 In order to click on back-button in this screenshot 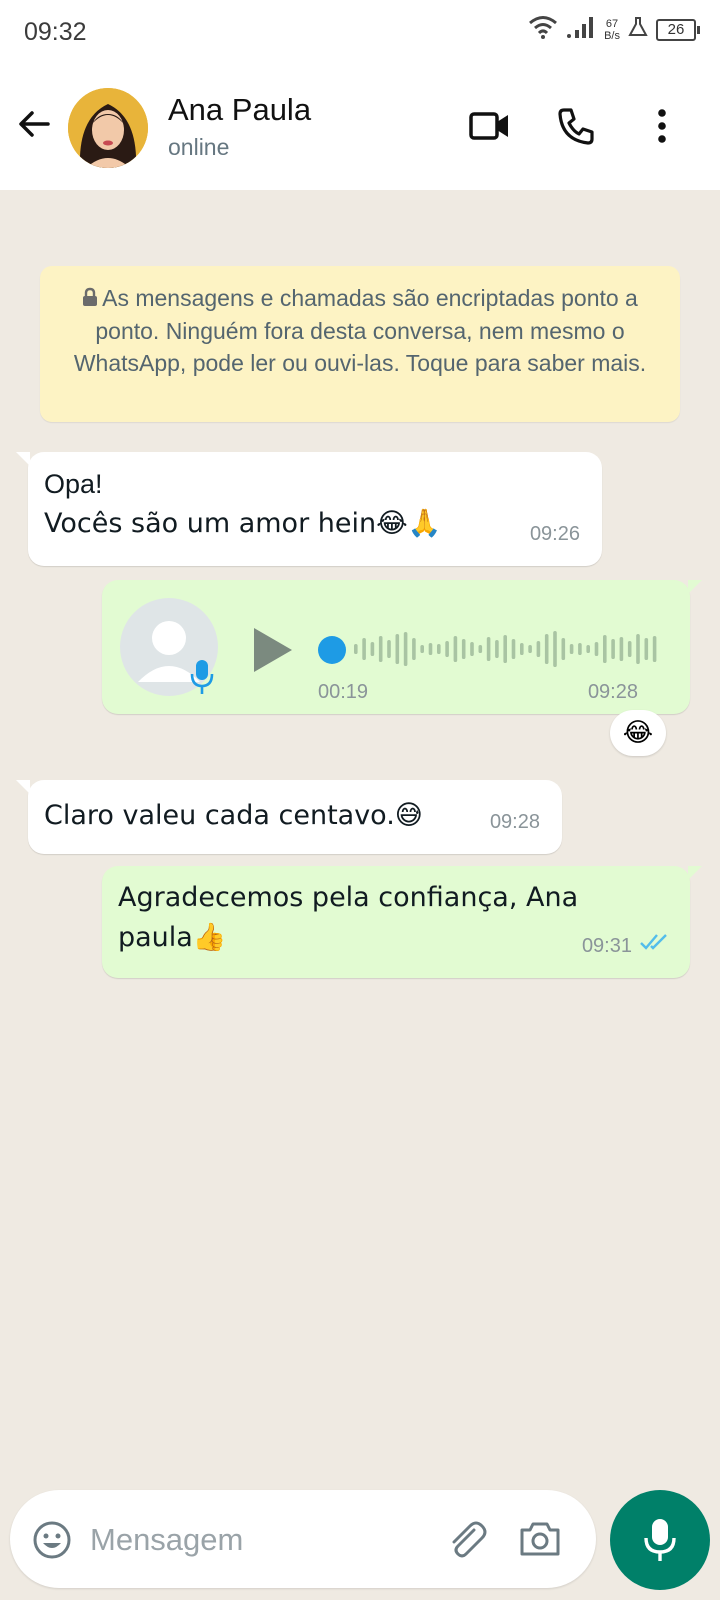, I will do `click(34, 124)`.